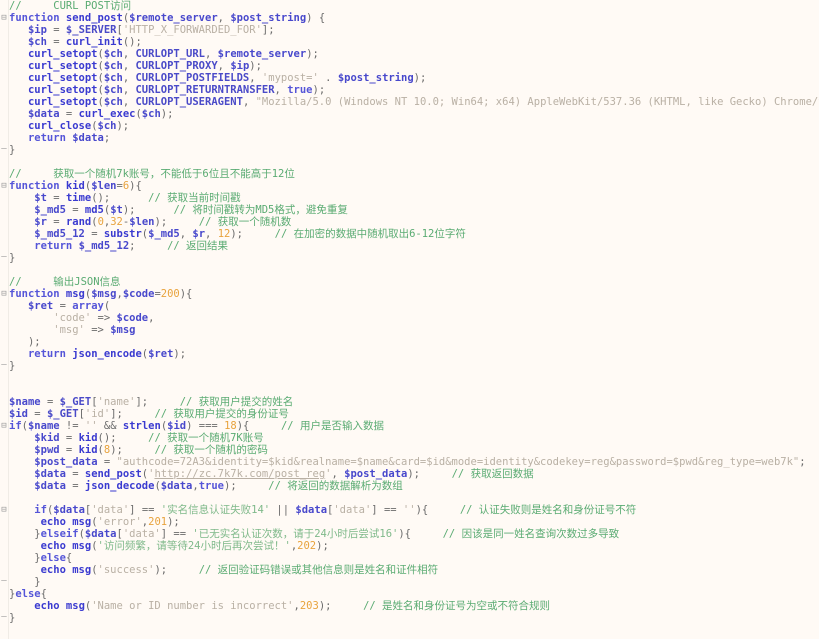 The image size is (819, 639). Describe the element at coordinates (151, 450) in the screenshot. I see `code-line-text: $pwd = kid(8); // 获取一个随机的密码` at that location.